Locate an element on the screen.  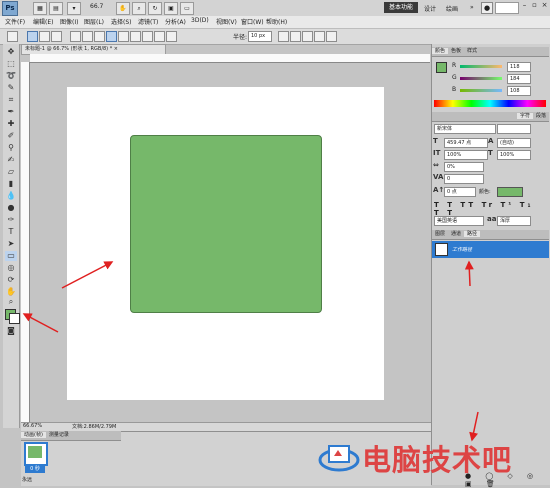
watermark-logo-icon is located at coordinates (339, 458).